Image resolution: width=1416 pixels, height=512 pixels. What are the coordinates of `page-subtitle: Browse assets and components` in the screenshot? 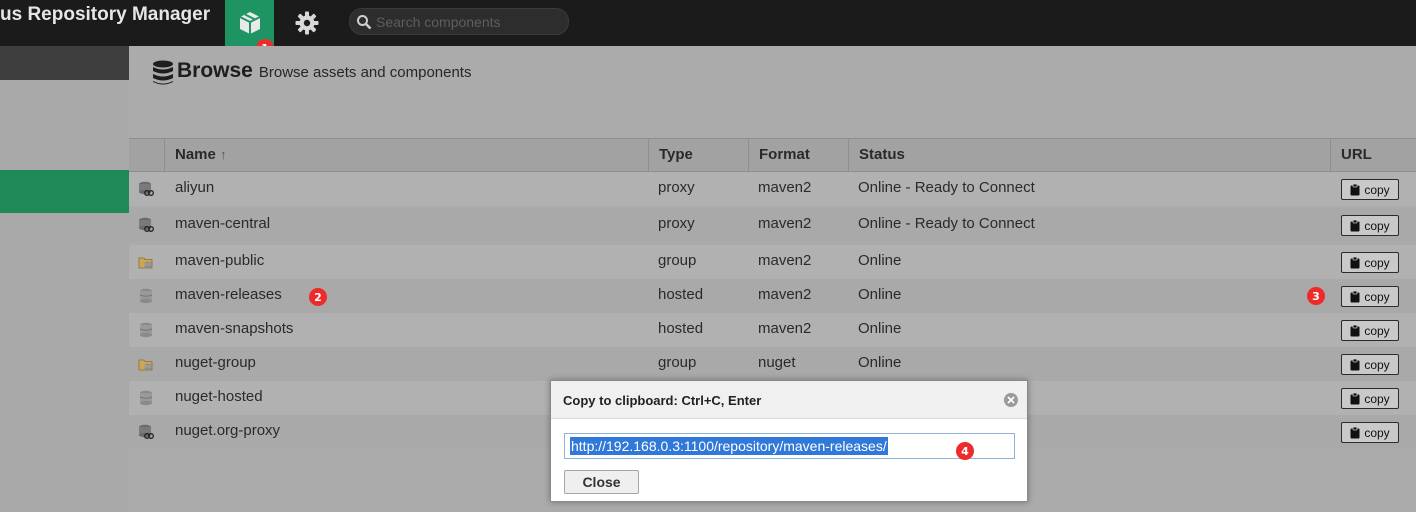 It's located at (365, 72).